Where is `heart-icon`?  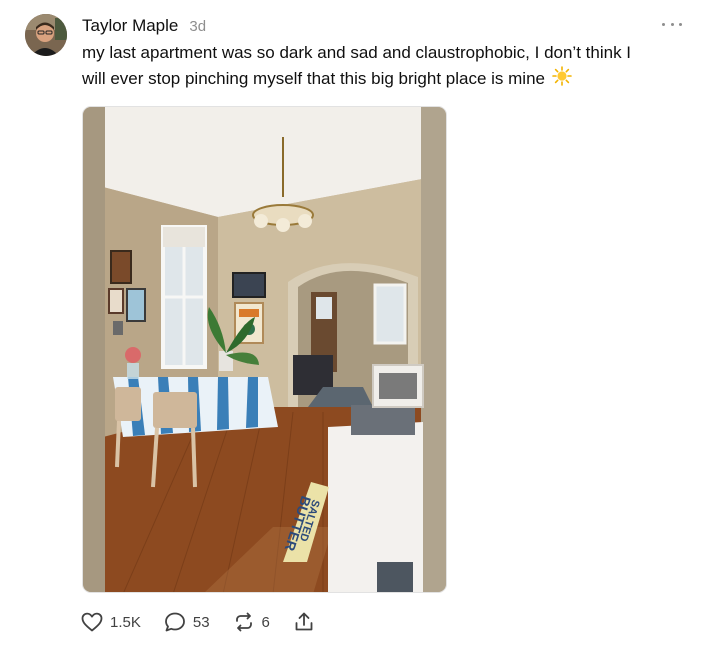
heart-icon is located at coordinates (92, 622).